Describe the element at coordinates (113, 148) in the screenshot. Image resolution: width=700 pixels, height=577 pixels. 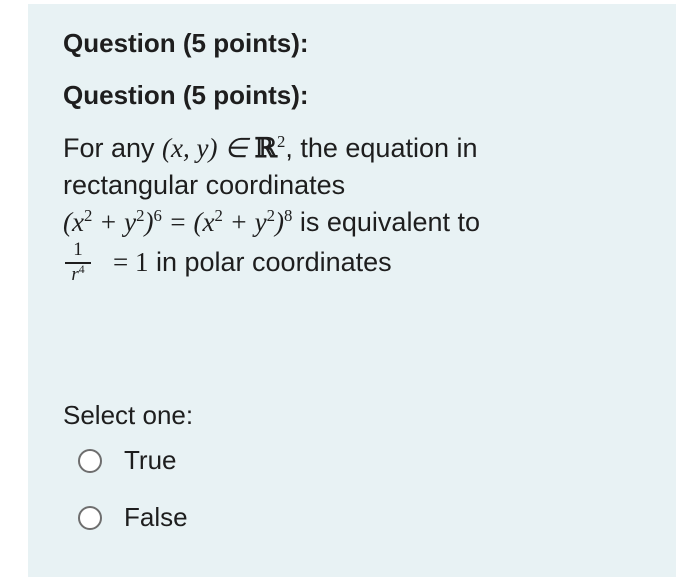
I see `text-segment: For any` at that location.